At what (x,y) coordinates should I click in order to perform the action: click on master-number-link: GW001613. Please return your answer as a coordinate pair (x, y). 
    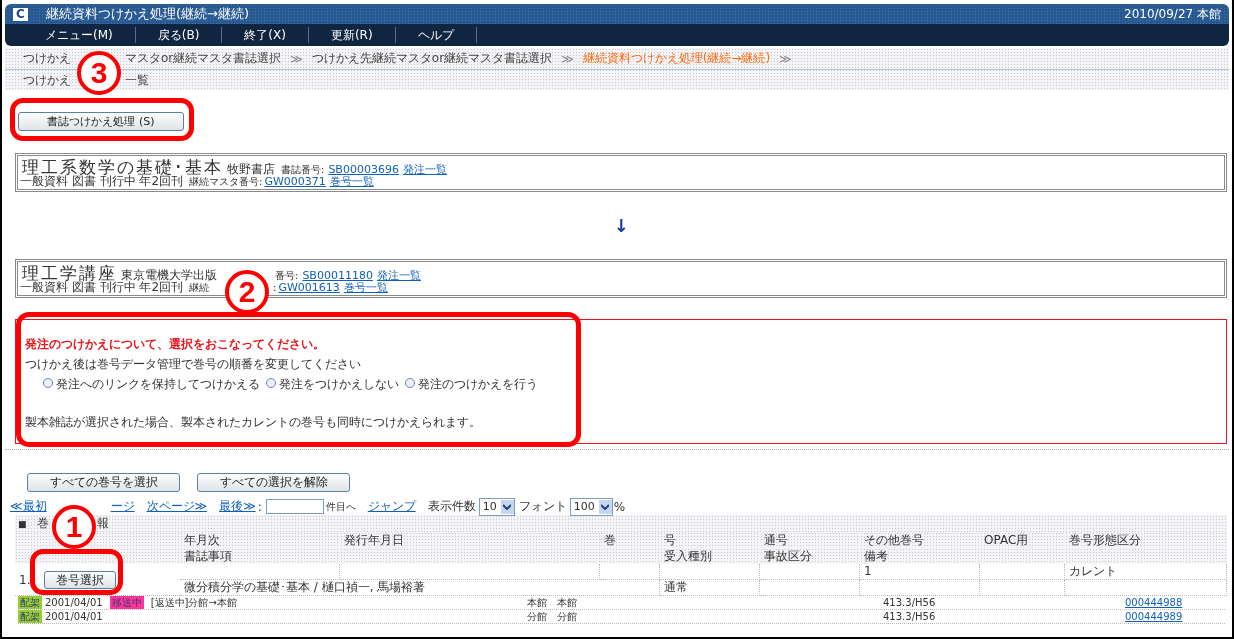
    Looking at the image, I should click on (309, 287).